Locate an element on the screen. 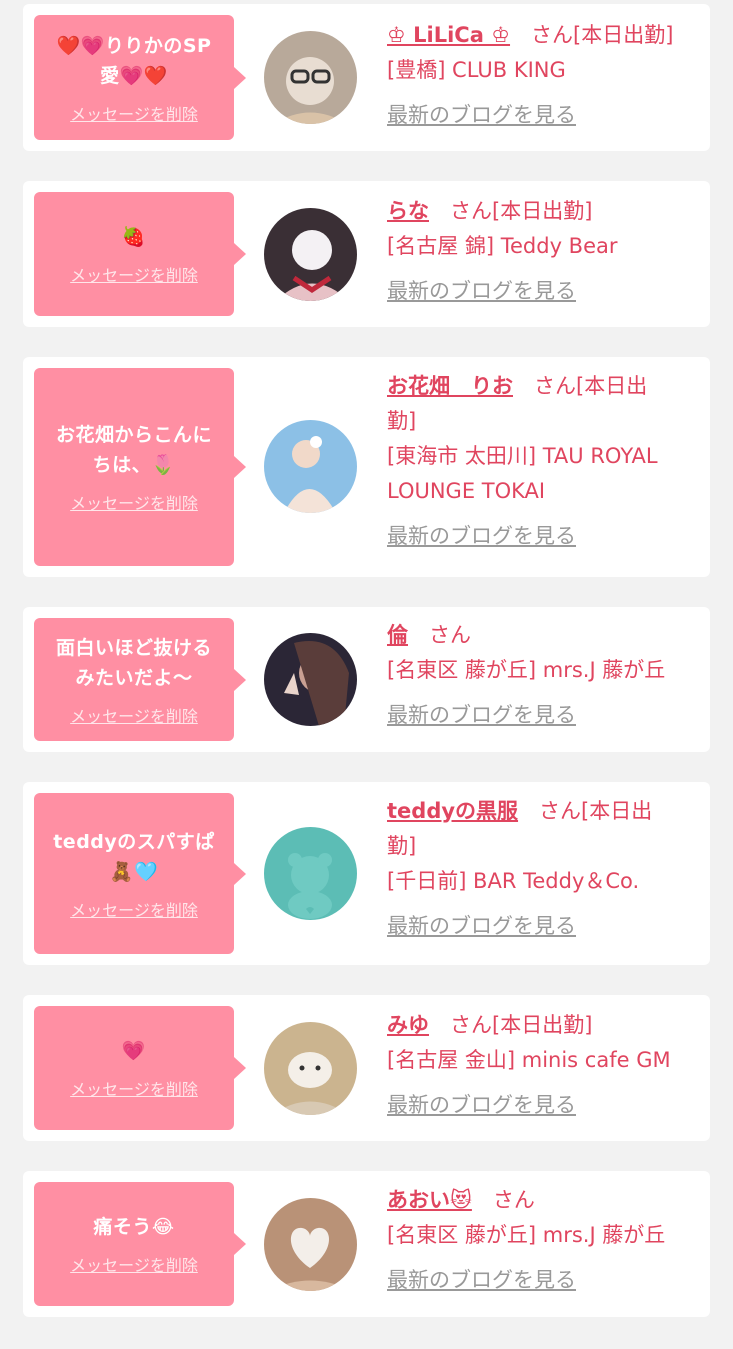 The height and width of the screenshot is (1349, 733). message-bubble: 面白いほど抜ける みたいだよ〜 メッセージを削除 is located at coordinates (140, 679).